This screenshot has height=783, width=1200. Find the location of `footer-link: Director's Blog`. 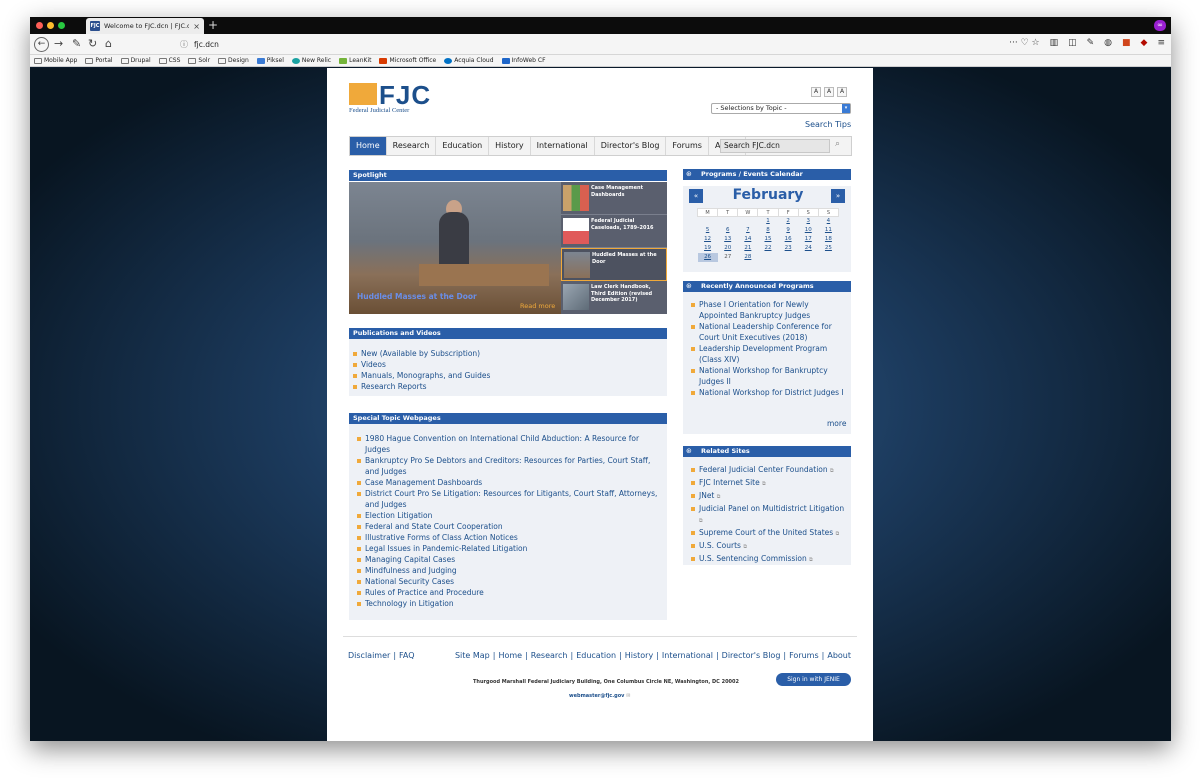

footer-link: Director's Blog is located at coordinates (751, 655).